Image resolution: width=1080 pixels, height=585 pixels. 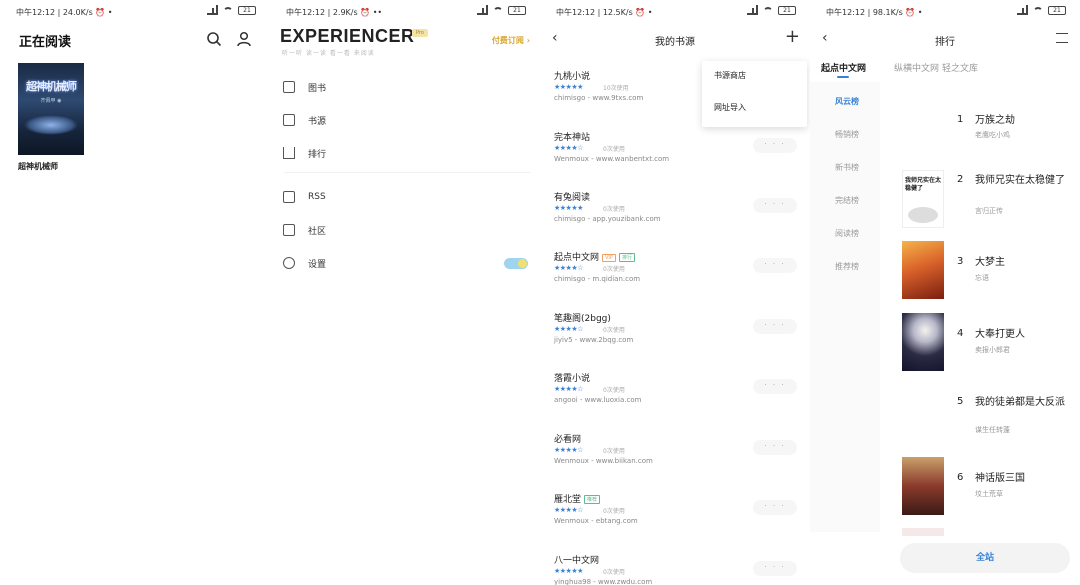 What do you see at coordinates (847, 266) in the screenshot?
I see `category-item: 推荐榜` at bounding box center [847, 266].